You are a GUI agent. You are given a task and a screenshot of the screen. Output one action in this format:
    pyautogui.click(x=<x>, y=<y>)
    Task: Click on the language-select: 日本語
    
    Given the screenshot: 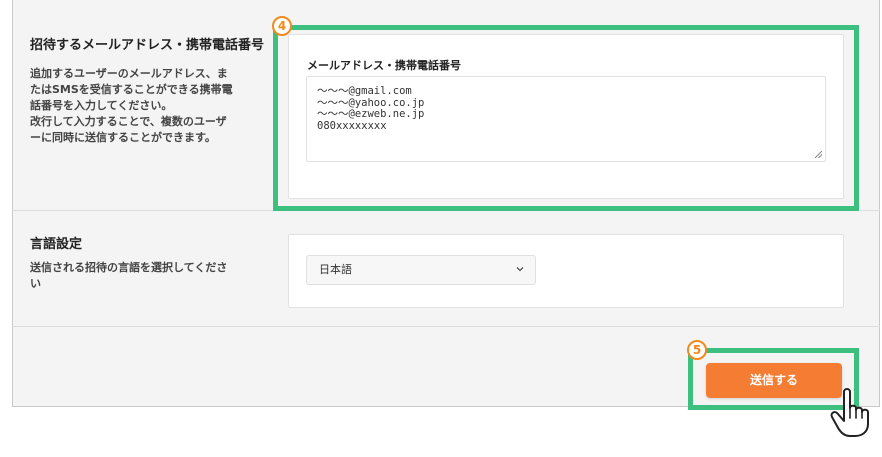 What is the action you would take?
    pyautogui.click(x=421, y=270)
    